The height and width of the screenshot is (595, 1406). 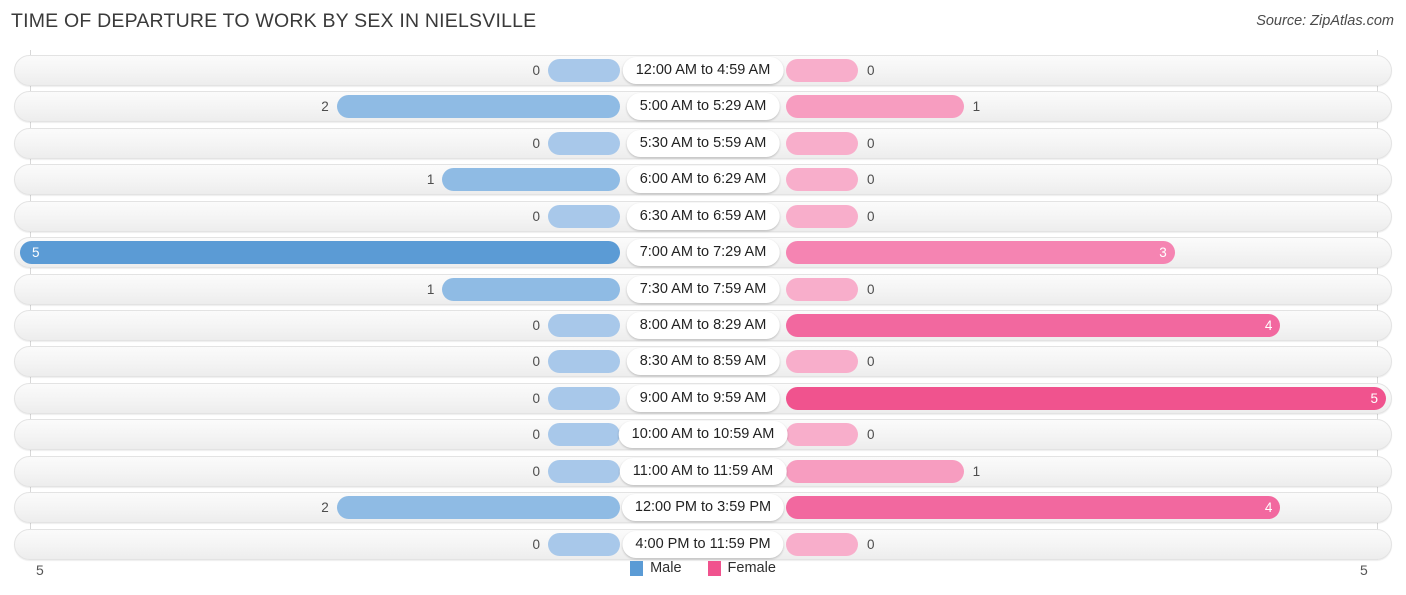 I want to click on category-label: 8:00 AM to 8:29 AM, so click(x=703, y=325).